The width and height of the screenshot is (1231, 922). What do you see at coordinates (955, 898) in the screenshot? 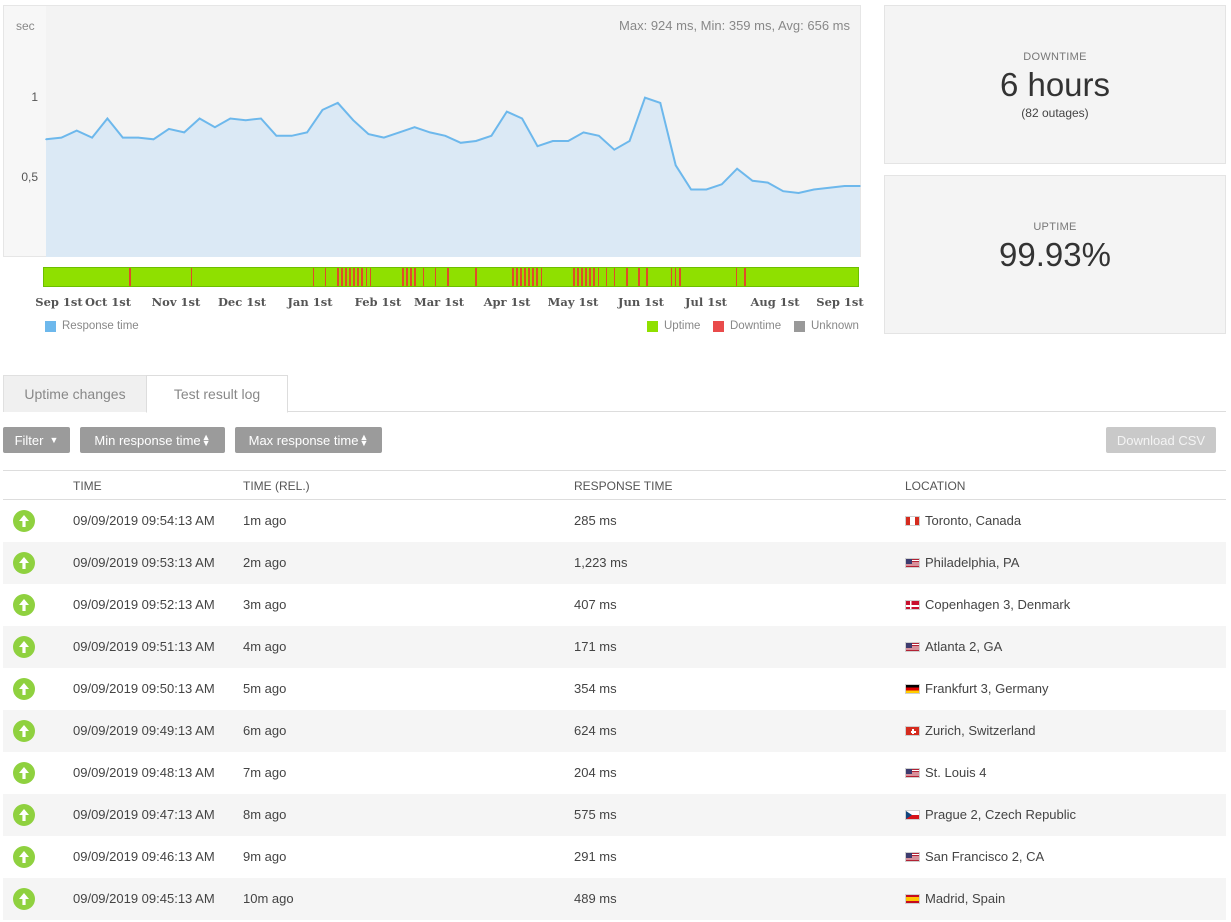
I see `row-location: Madrid, Spain` at bounding box center [955, 898].